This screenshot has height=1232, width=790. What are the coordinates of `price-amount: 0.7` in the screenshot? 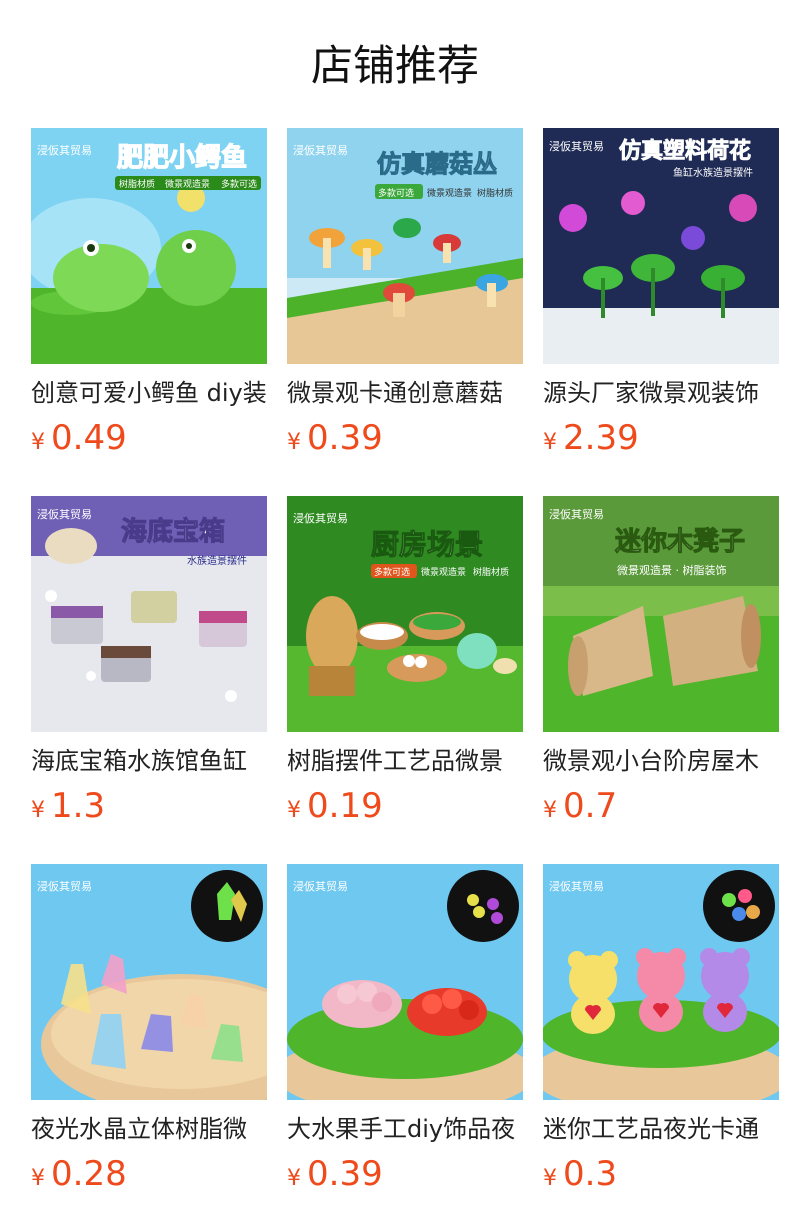 It's located at (590, 806).